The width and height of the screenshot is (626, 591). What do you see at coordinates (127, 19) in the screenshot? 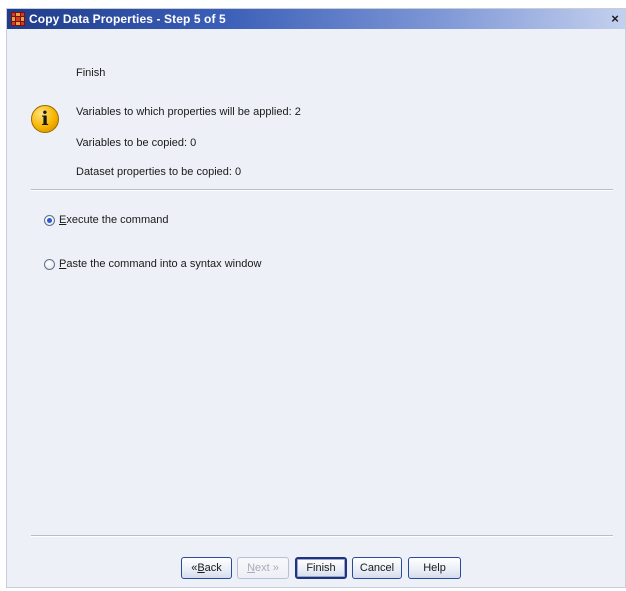
I see `window-title: Copy Data Properties - Step 5 of 5` at bounding box center [127, 19].